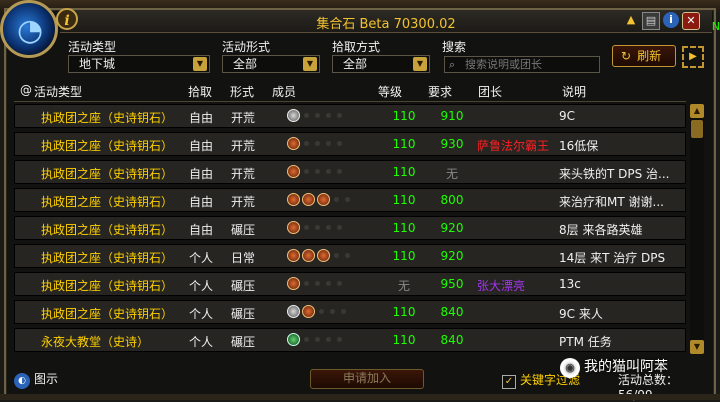  Describe the element at coordinates (570, 284) in the screenshot. I see `description: 13c` at that location.